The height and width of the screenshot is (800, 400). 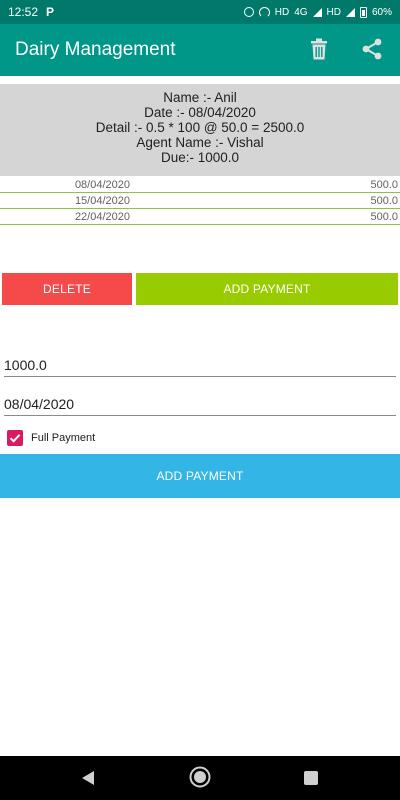 I want to click on network-hd-label: HD, so click(x=282, y=12).